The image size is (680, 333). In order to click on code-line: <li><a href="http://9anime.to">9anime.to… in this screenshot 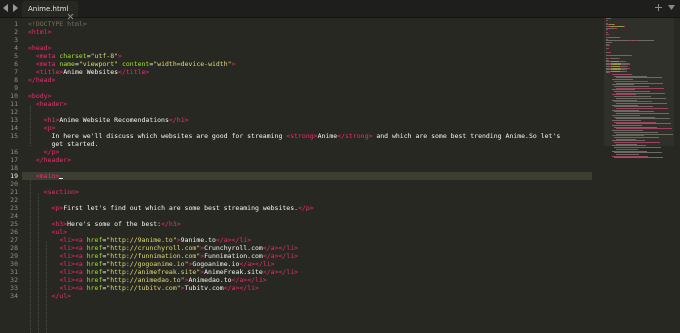, I will do `click(139, 240)`.